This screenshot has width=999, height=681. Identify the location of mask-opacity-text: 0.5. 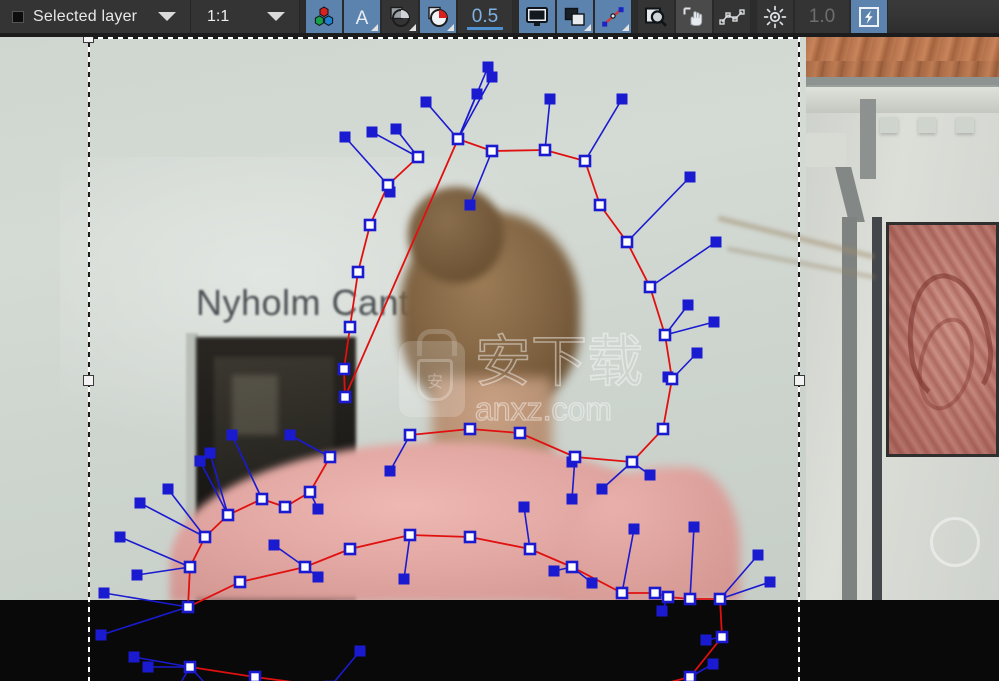
(485, 16).